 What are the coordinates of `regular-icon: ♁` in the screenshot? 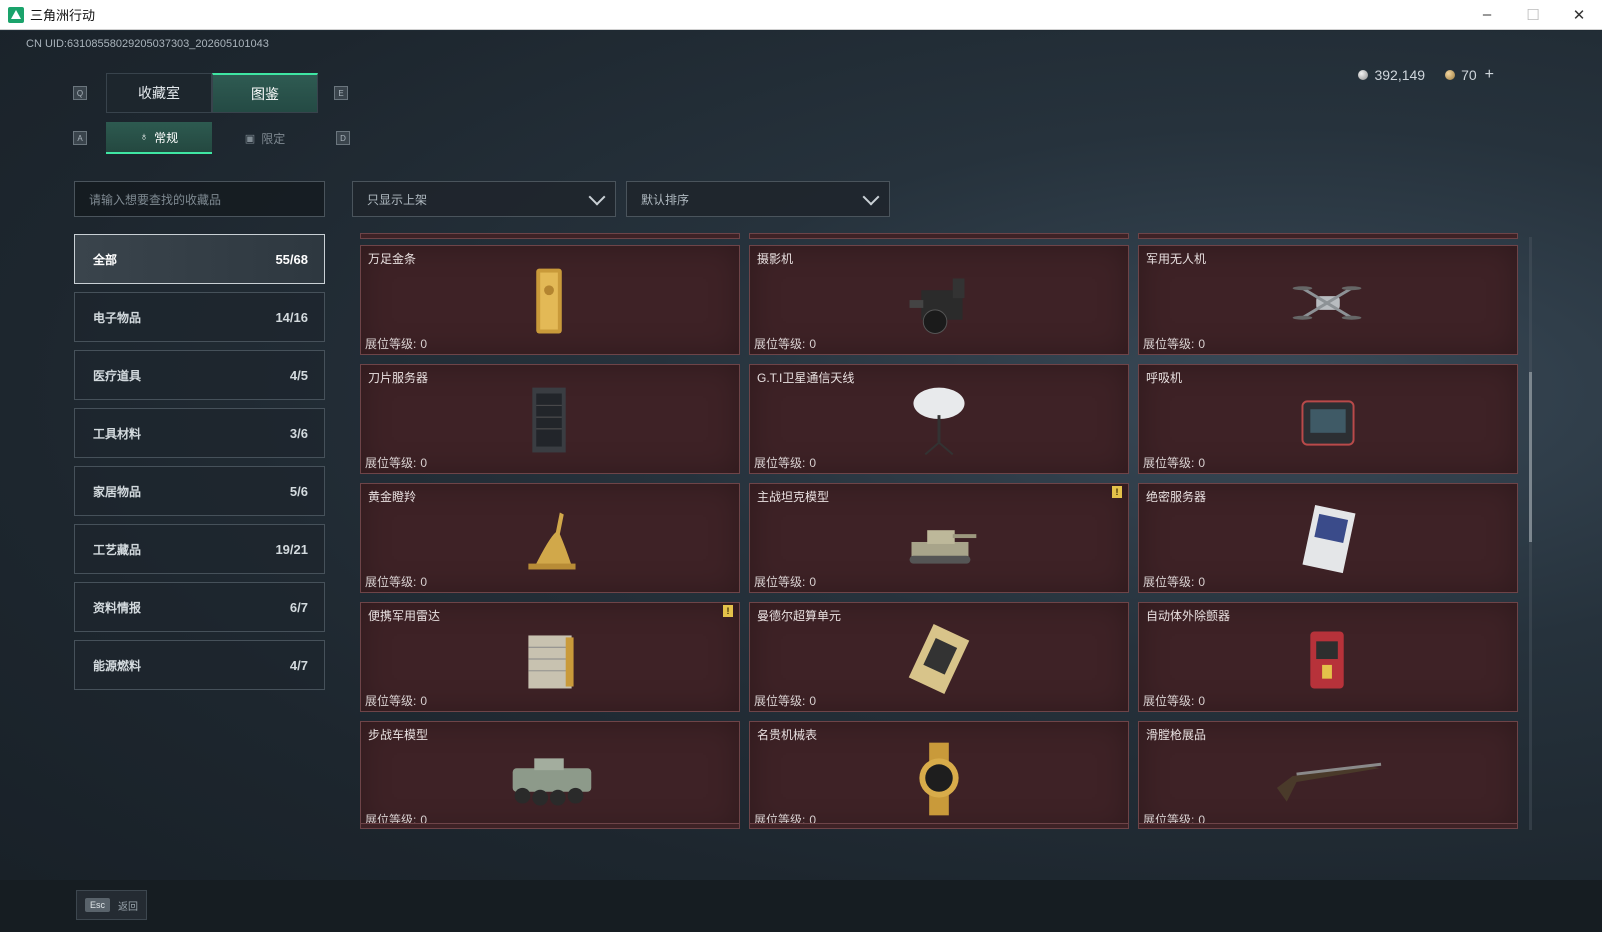 It's located at (144, 137).